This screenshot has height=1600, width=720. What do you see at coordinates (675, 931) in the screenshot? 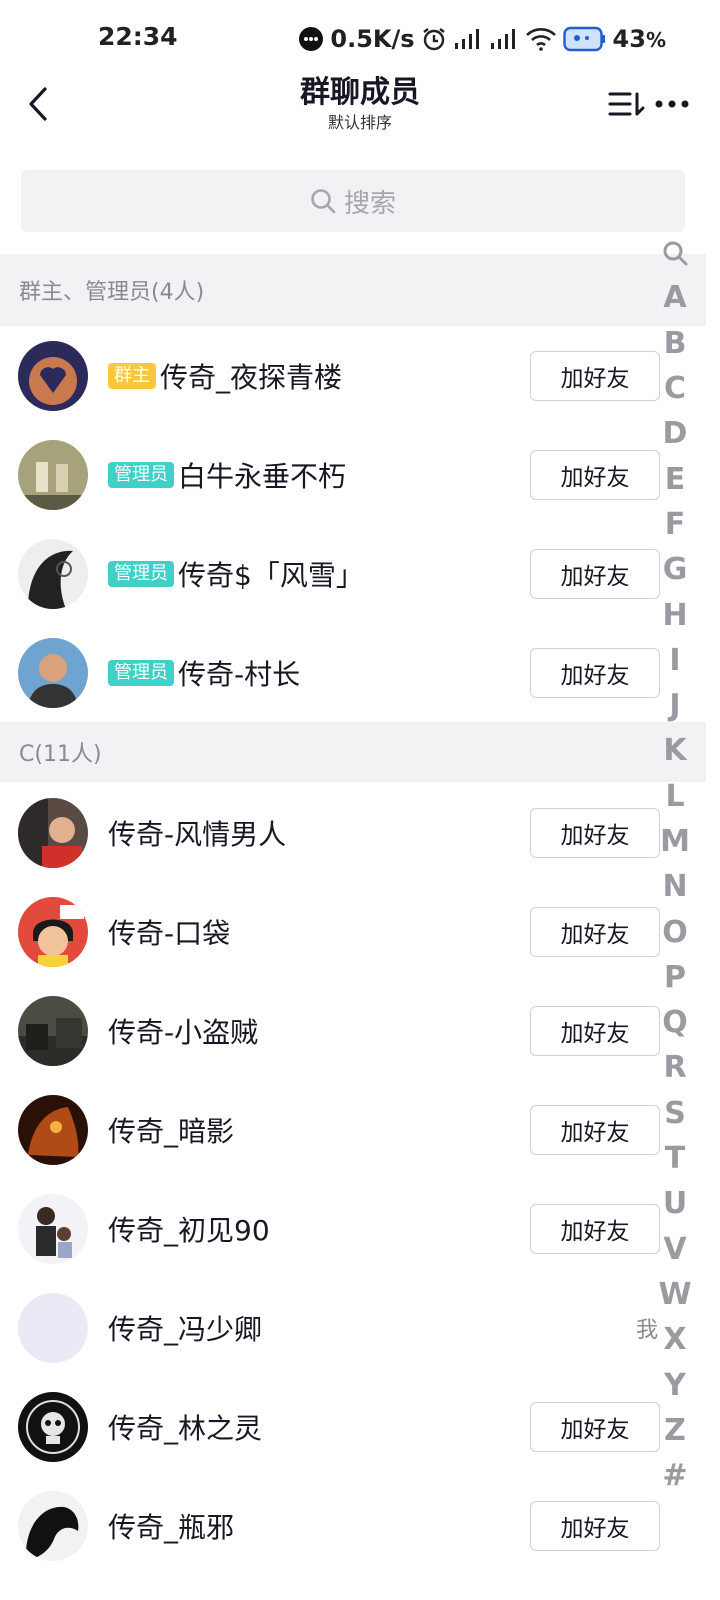
I see `alpha-index-item: O` at bounding box center [675, 931].